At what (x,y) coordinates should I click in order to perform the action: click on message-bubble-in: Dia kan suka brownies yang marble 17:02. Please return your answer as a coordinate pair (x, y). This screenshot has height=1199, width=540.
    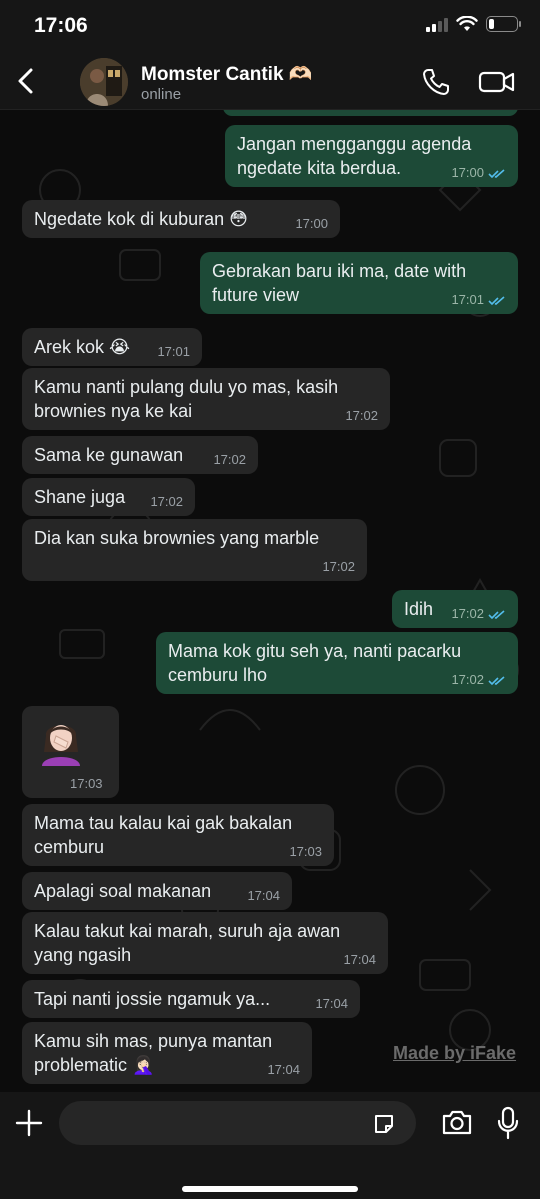
    Looking at the image, I should click on (194, 550).